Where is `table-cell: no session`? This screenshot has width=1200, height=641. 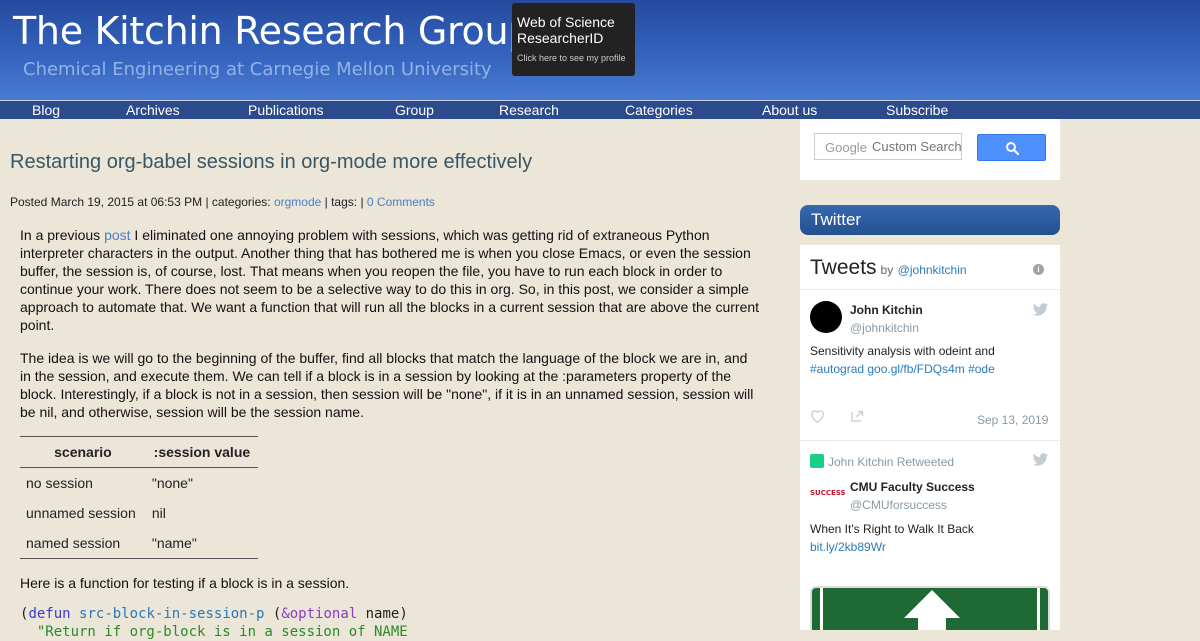
table-cell: no session is located at coordinates (59, 483).